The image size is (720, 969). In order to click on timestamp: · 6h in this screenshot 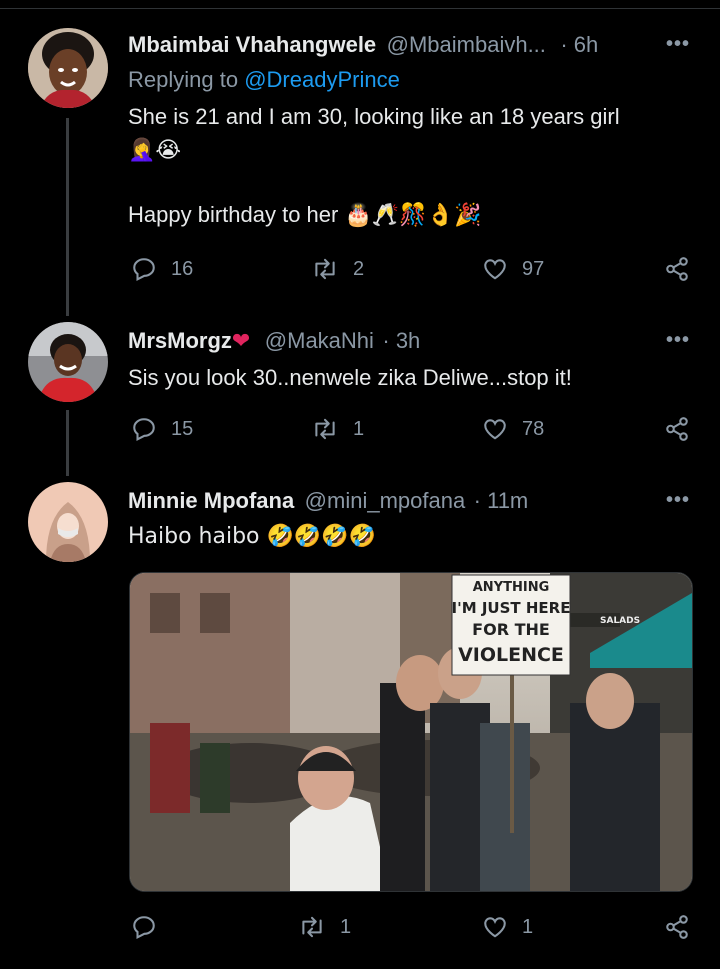, I will do `click(579, 44)`.